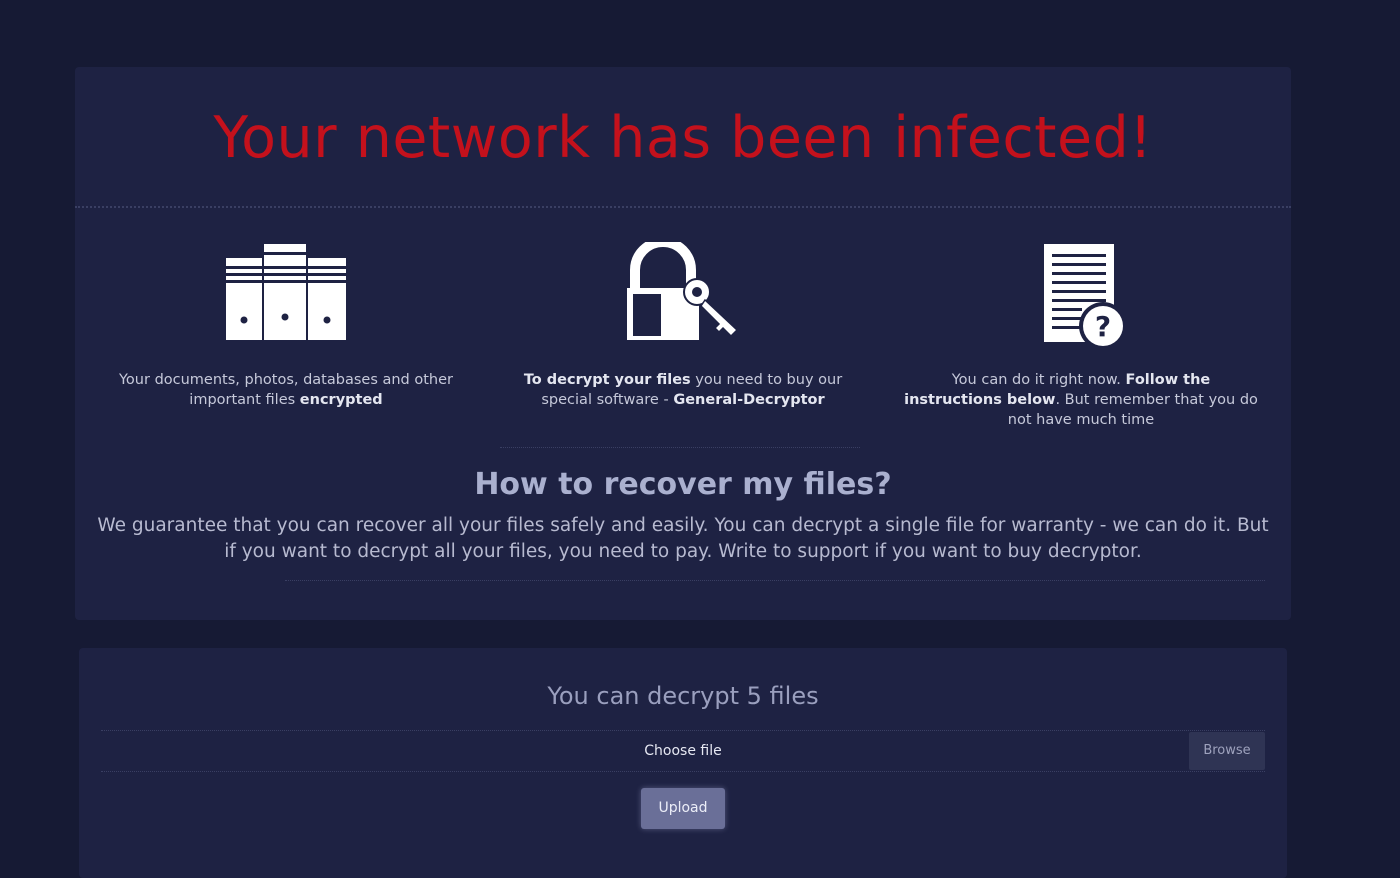  I want to click on footer-divider, so click(775, 580).